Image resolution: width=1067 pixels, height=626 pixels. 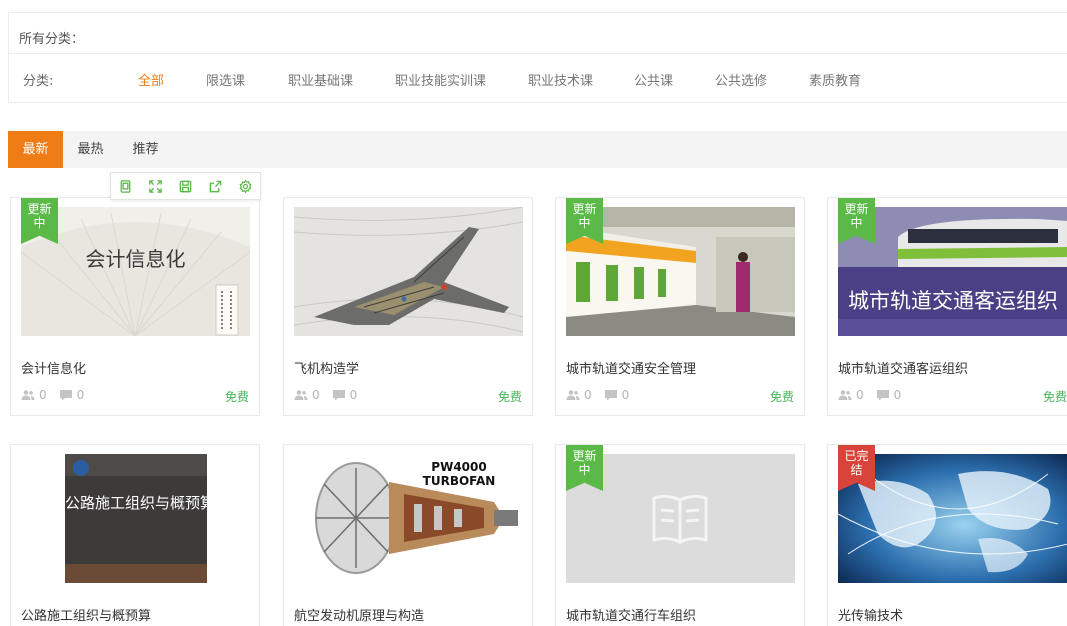 What do you see at coordinates (326, 367) in the screenshot?
I see `course-title: 飞机构造学` at bounding box center [326, 367].